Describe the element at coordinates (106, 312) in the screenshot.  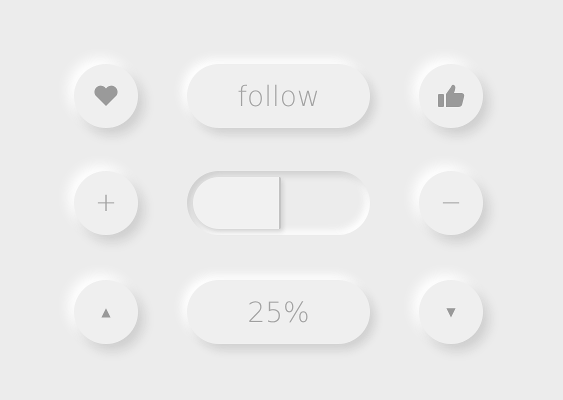
I see `increase-button: ▲` at that location.